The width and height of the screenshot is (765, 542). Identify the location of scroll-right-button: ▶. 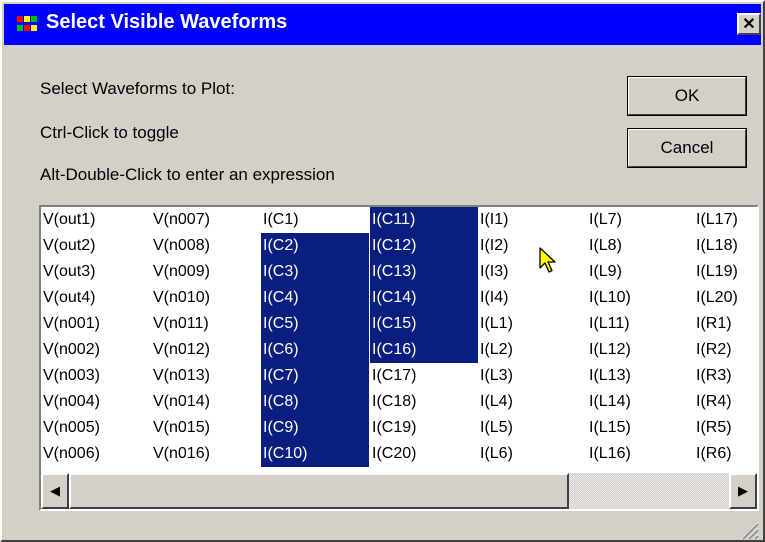
(743, 491).